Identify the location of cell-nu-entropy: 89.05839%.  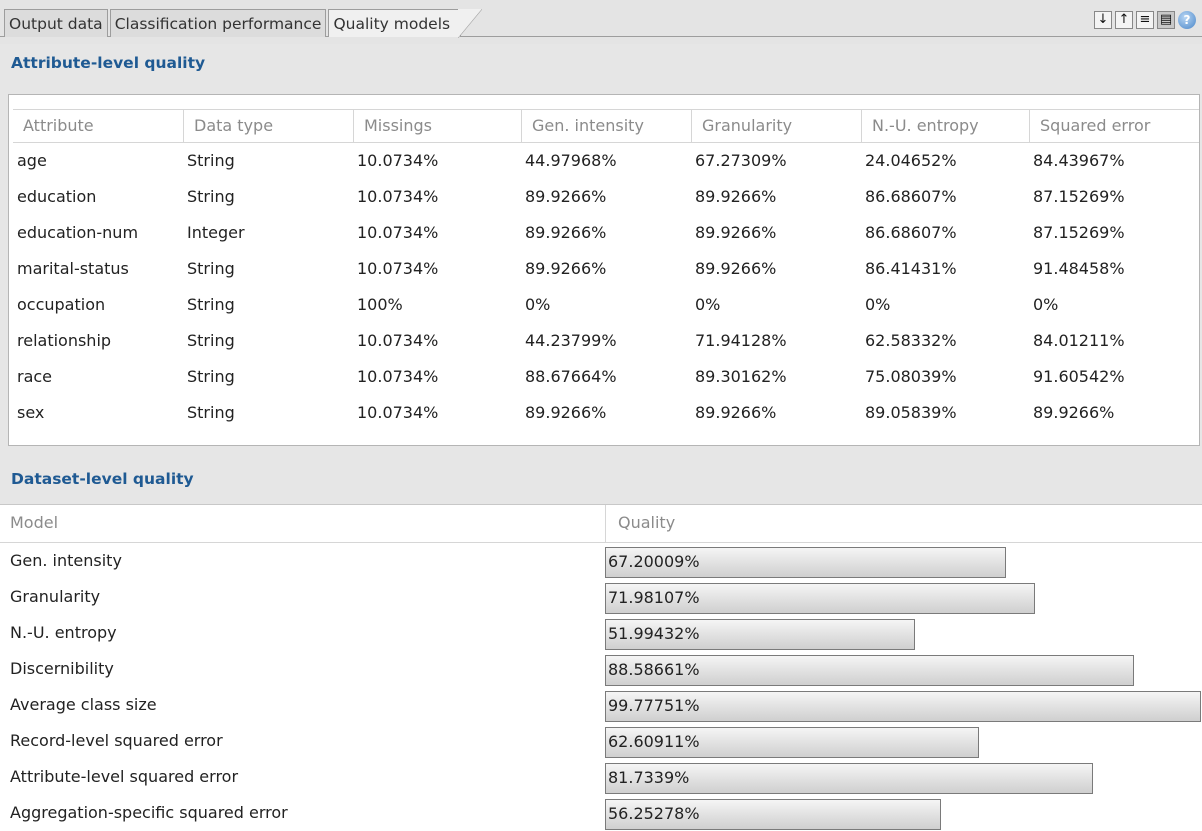
(911, 412).